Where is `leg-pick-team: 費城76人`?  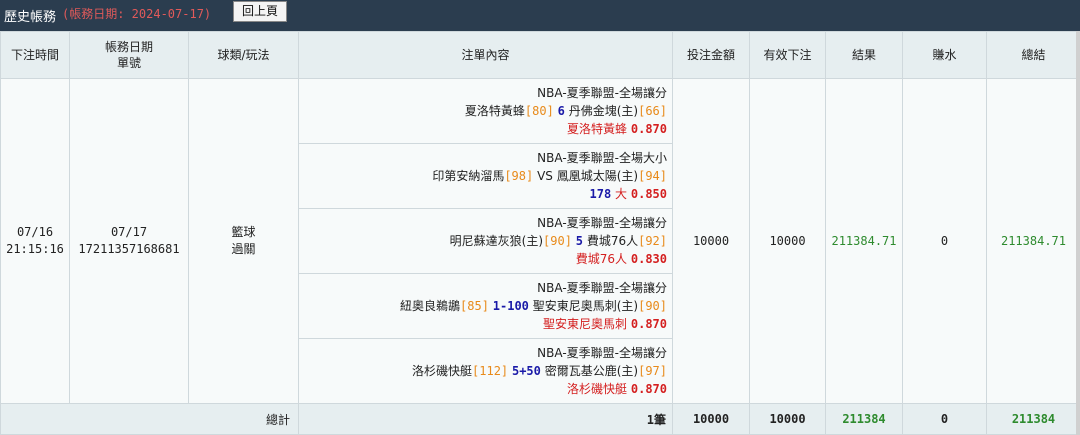
leg-pick-team: 費城76人 is located at coordinates (601, 259).